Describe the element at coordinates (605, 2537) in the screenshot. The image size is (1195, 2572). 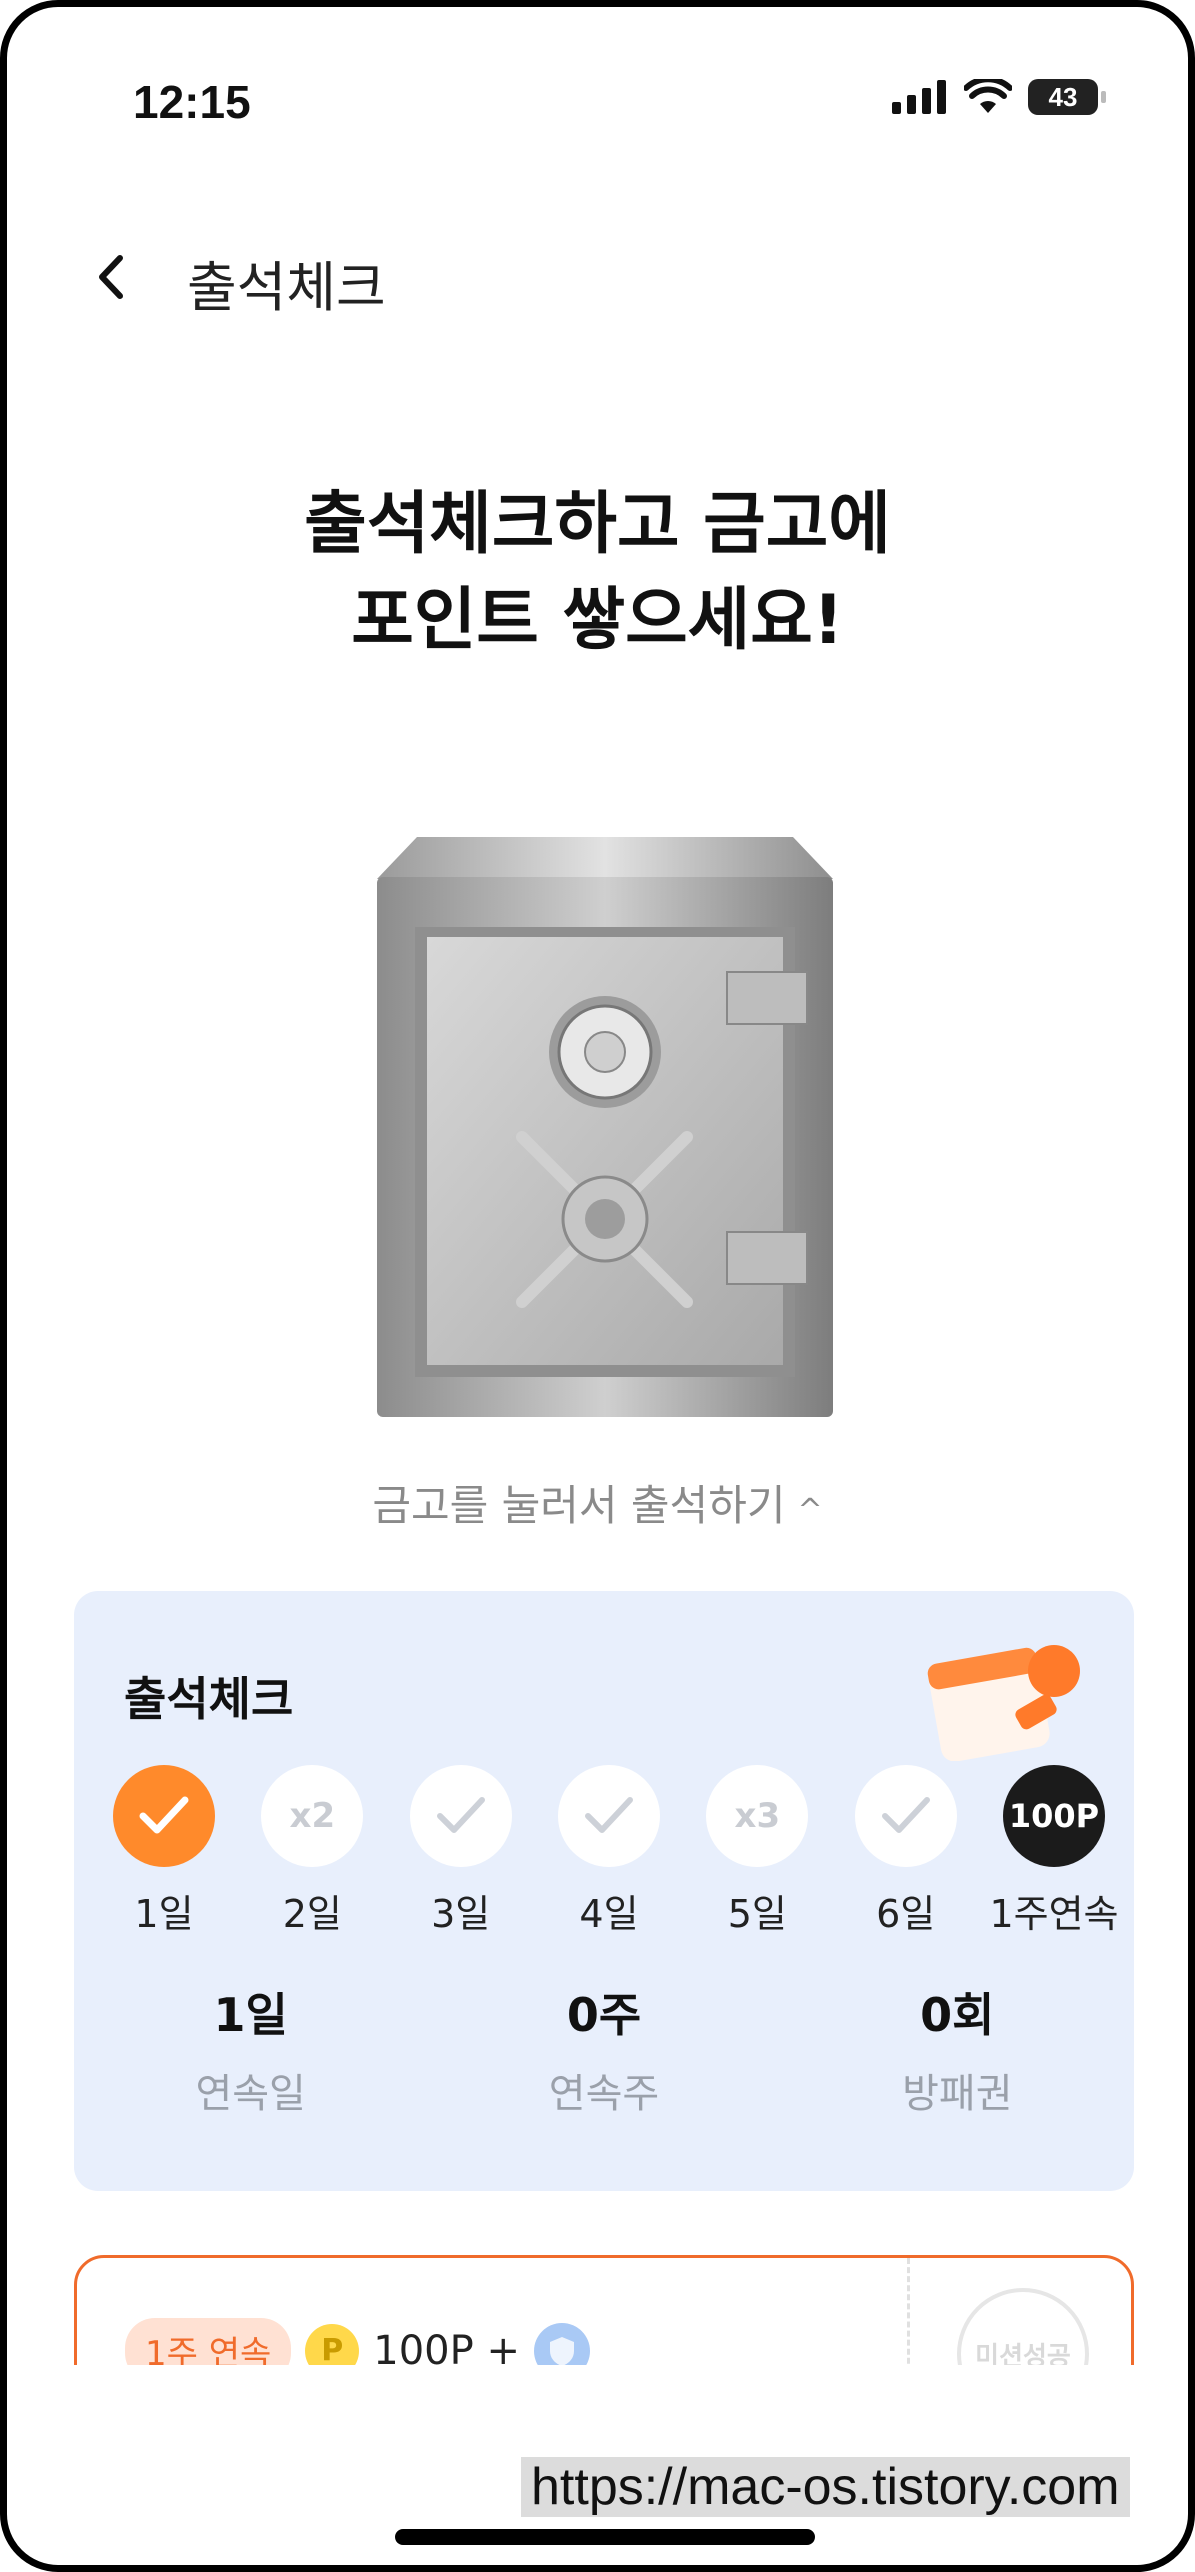
I see `home-indicator` at that location.